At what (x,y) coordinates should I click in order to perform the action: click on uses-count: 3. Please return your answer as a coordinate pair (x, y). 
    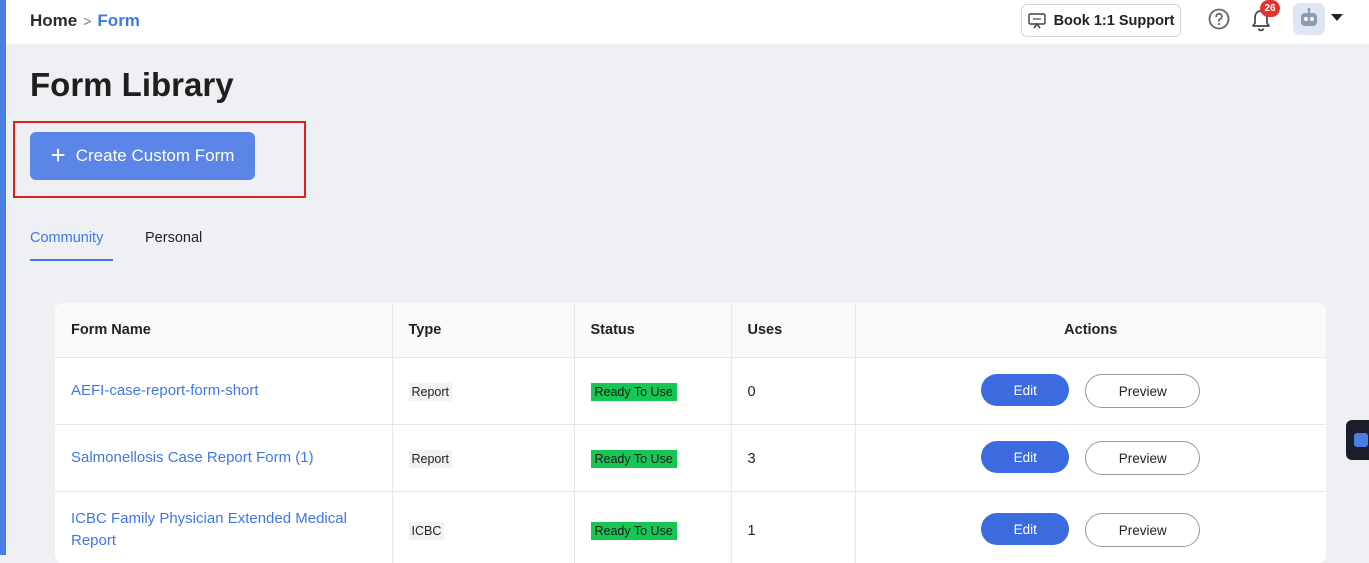
    Looking at the image, I should click on (752, 459).